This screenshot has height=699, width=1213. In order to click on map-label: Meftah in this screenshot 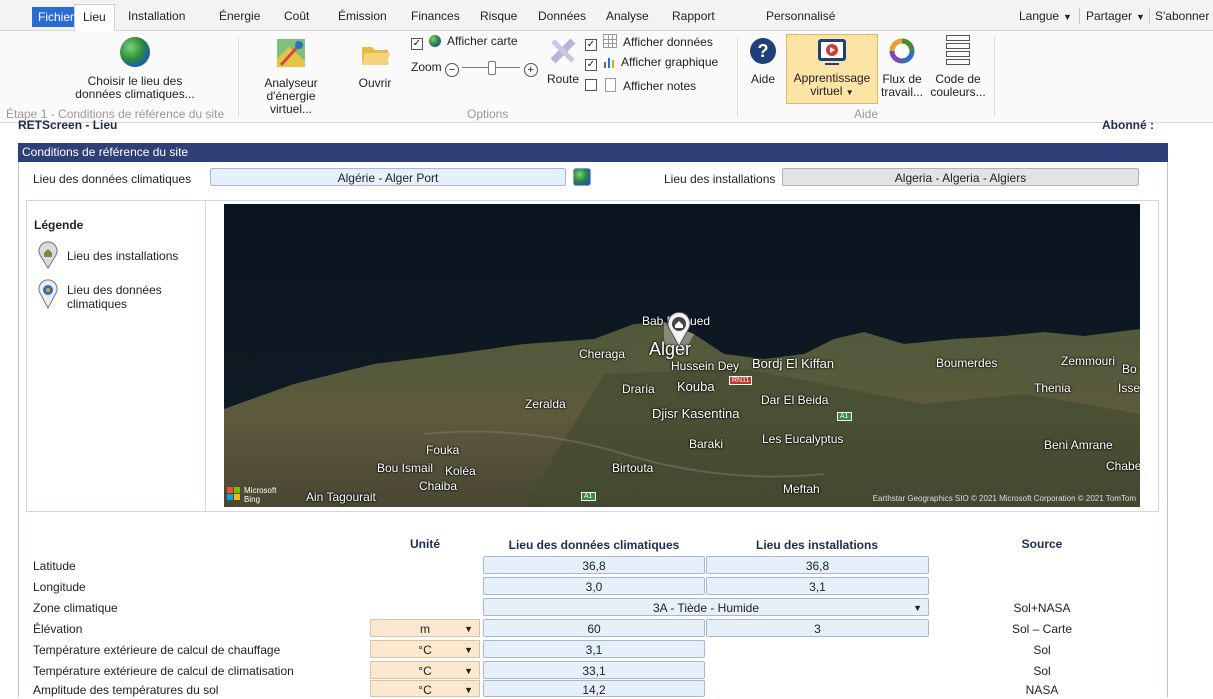, I will do `click(801, 489)`.